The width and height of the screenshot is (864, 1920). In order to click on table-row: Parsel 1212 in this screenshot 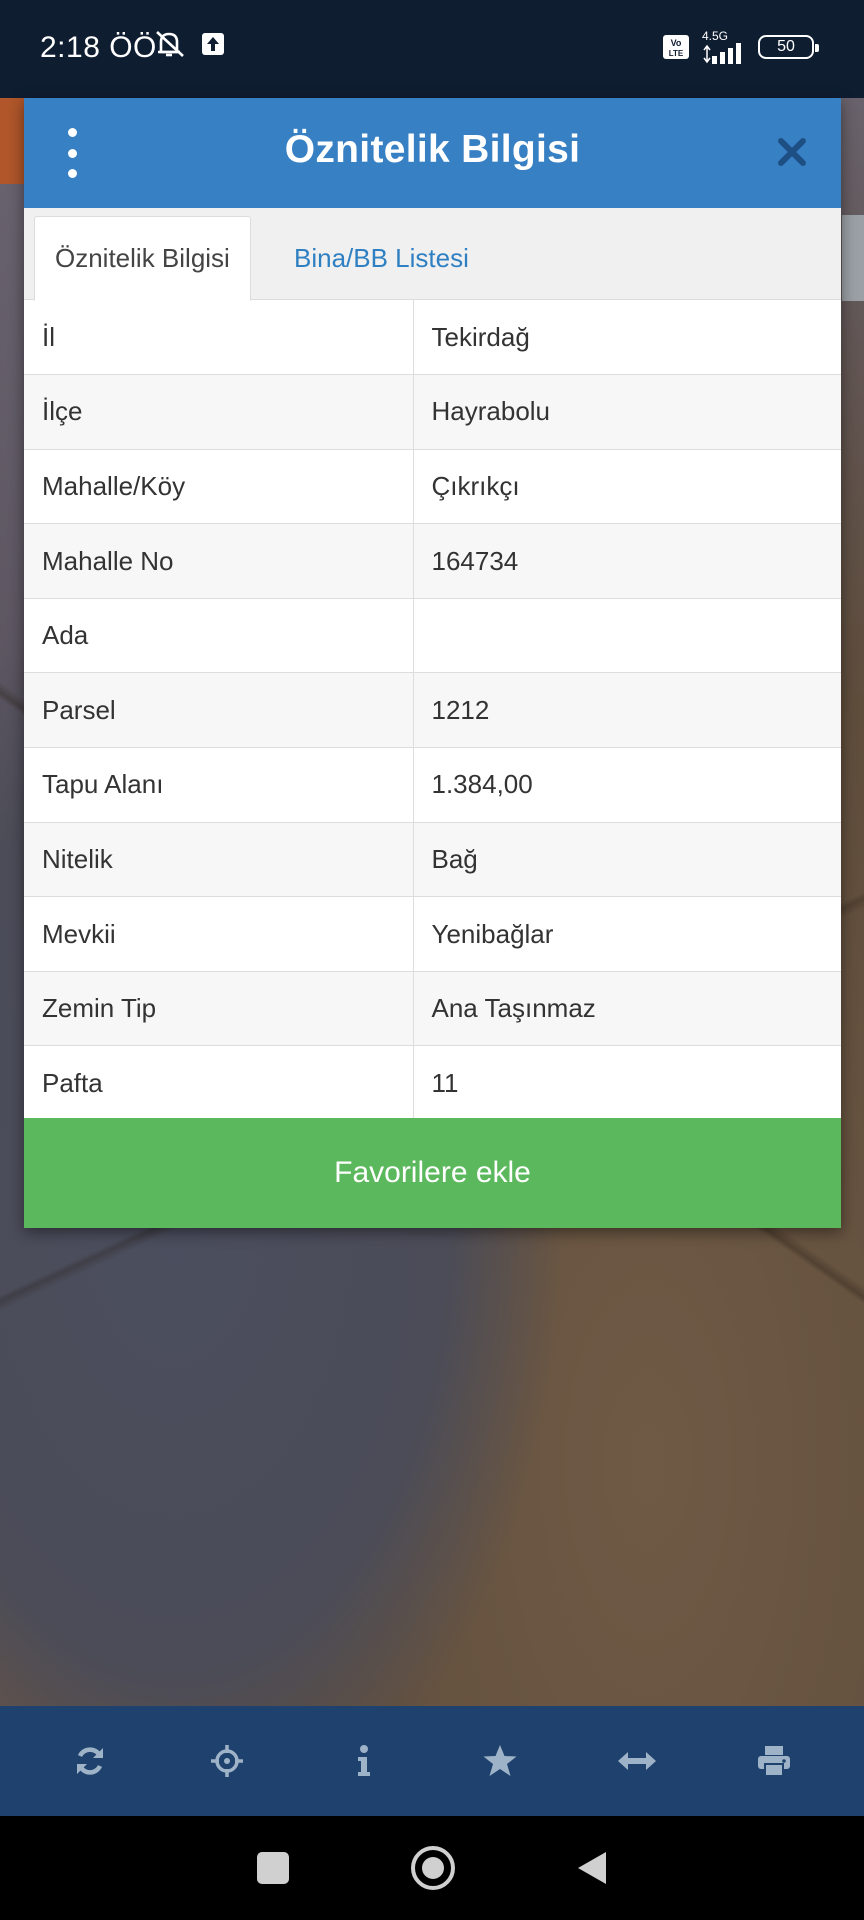, I will do `click(432, 710)`.